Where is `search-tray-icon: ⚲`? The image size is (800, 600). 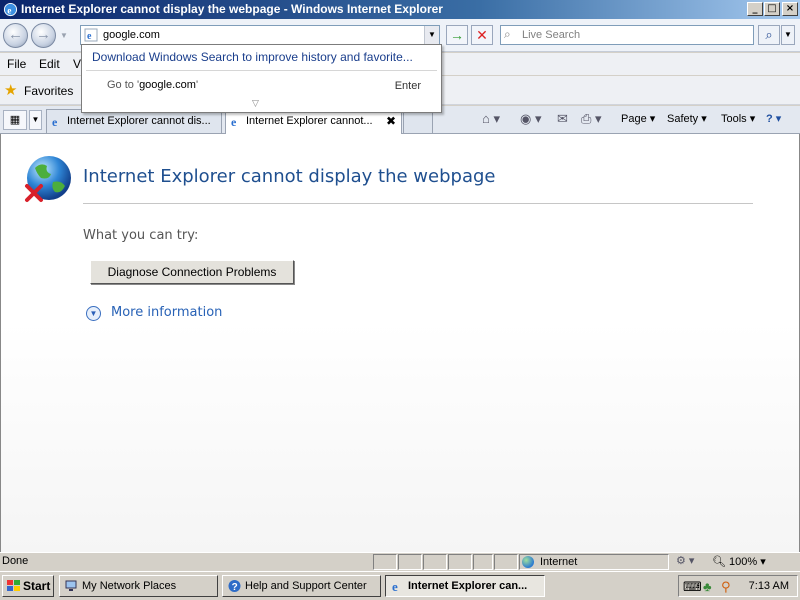 search-tray-icon: ⚲ is located at coordinates (726, 587).